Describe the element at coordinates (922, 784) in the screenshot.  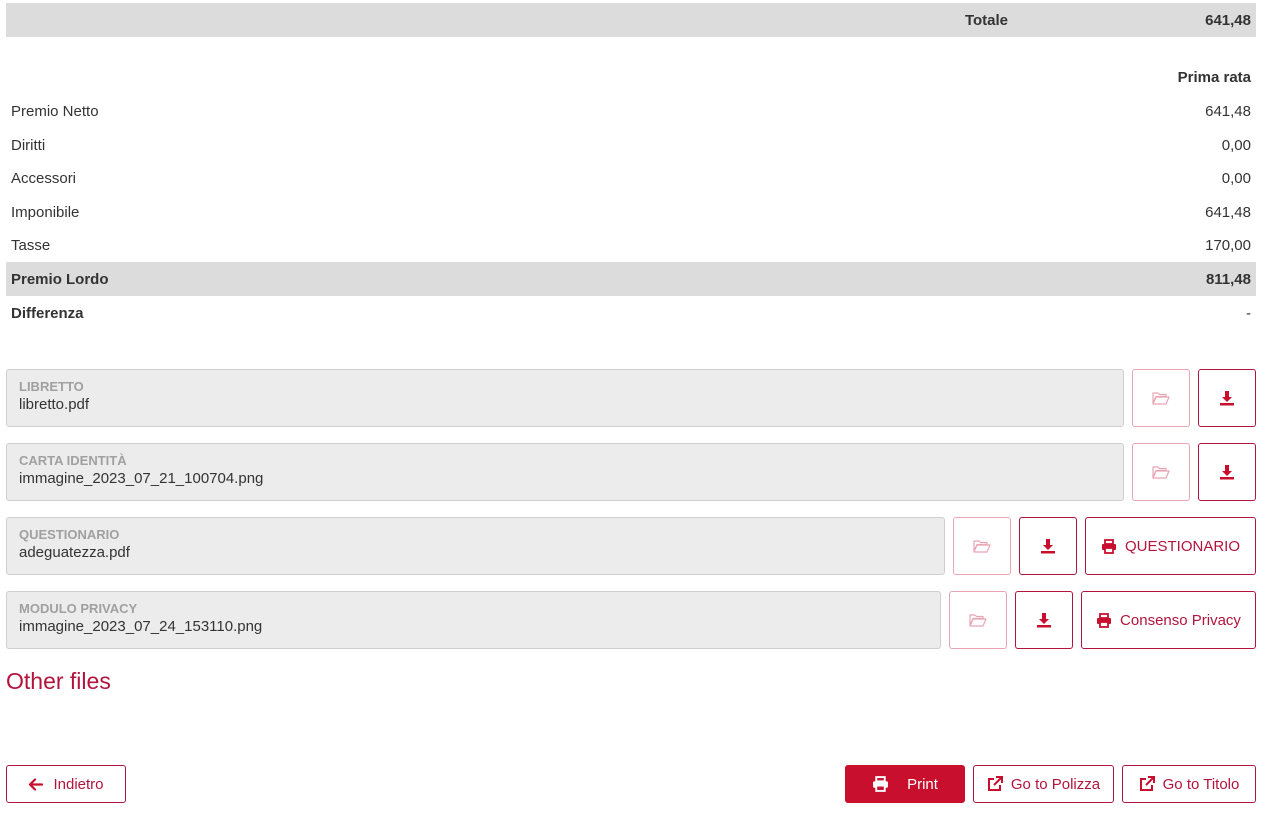
I see `print-button-label: Print` at that location.